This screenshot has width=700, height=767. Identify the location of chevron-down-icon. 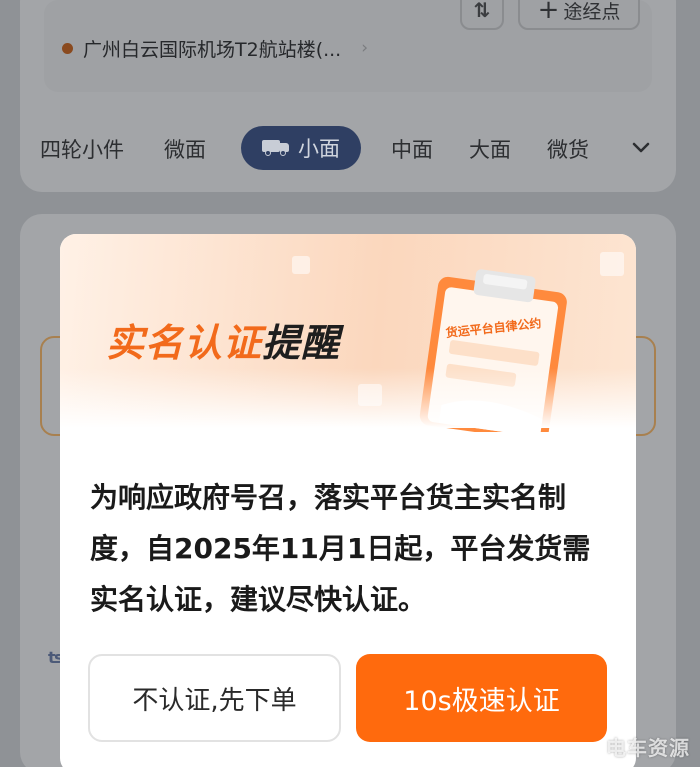
(641, 147).